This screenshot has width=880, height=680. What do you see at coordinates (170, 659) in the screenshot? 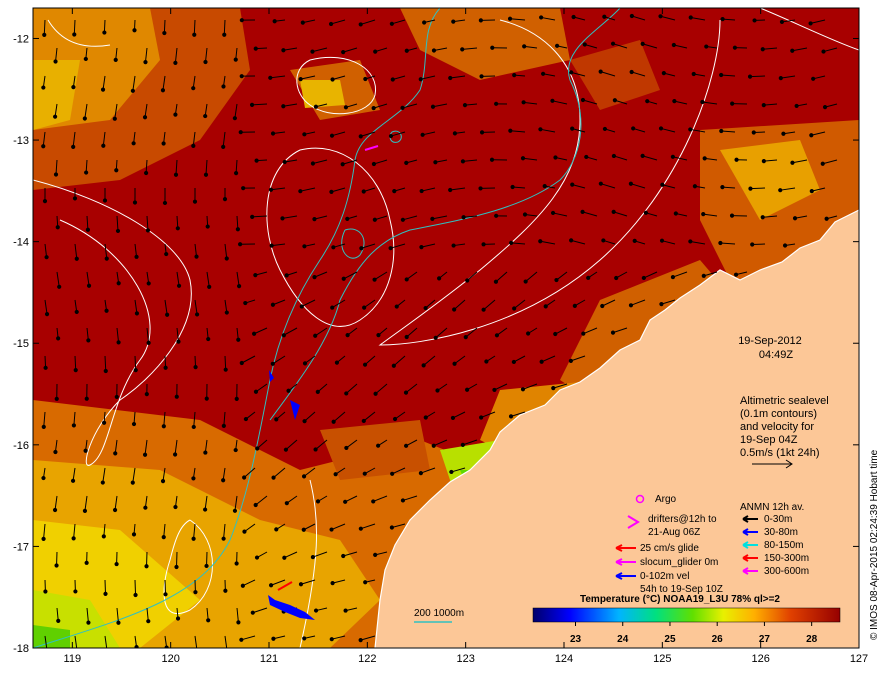
I see `lon-tick-label: 120` at bounding box center [170, 659].